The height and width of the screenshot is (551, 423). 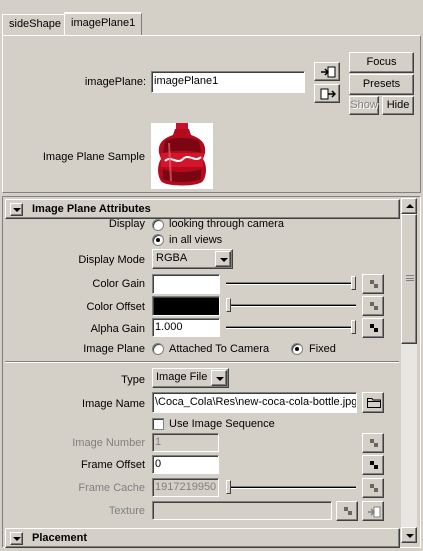 What do you see at coordinates (185, 442) in the screenshot?
I see `image-number-field: 1` at bounding box center [185, 442].